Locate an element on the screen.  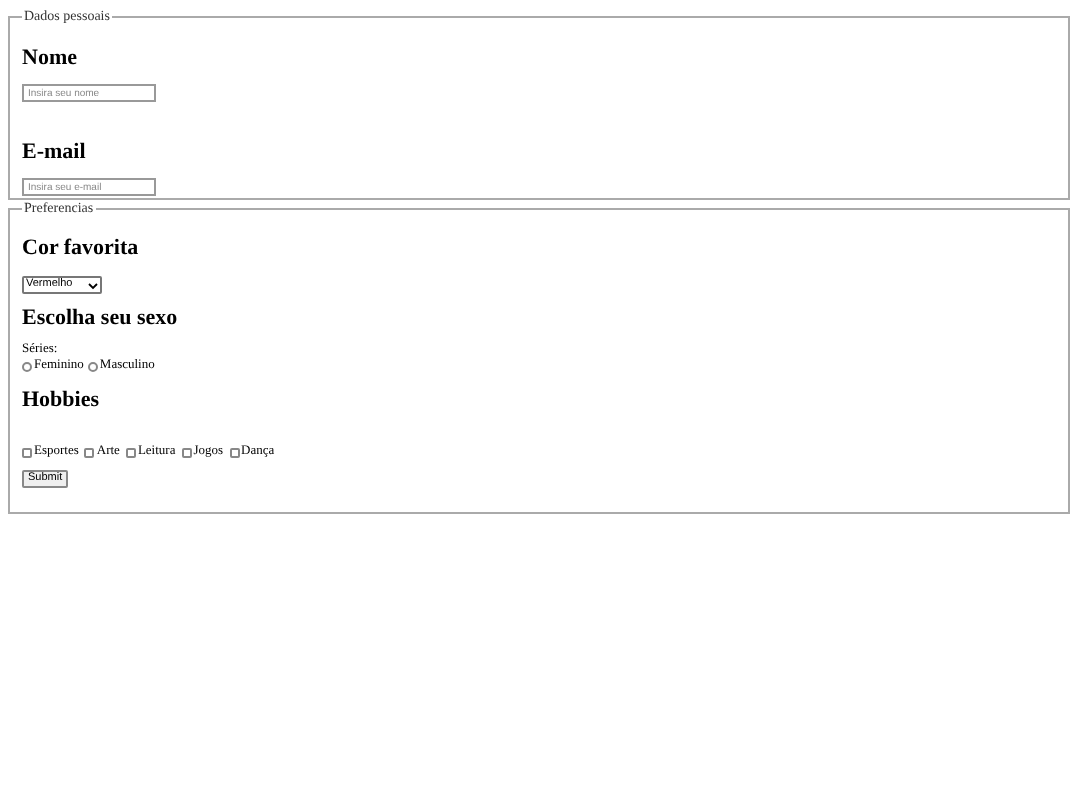
section-heading: Cor favorita is located at coordinates (81, 249).